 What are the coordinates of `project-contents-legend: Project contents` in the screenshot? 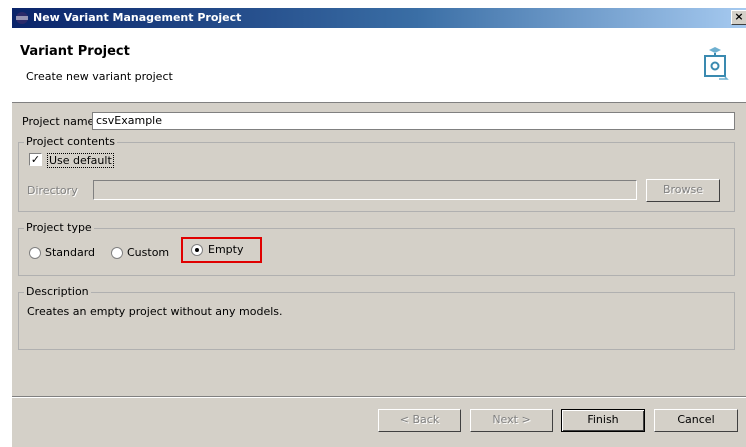 It's located at (70, 141).